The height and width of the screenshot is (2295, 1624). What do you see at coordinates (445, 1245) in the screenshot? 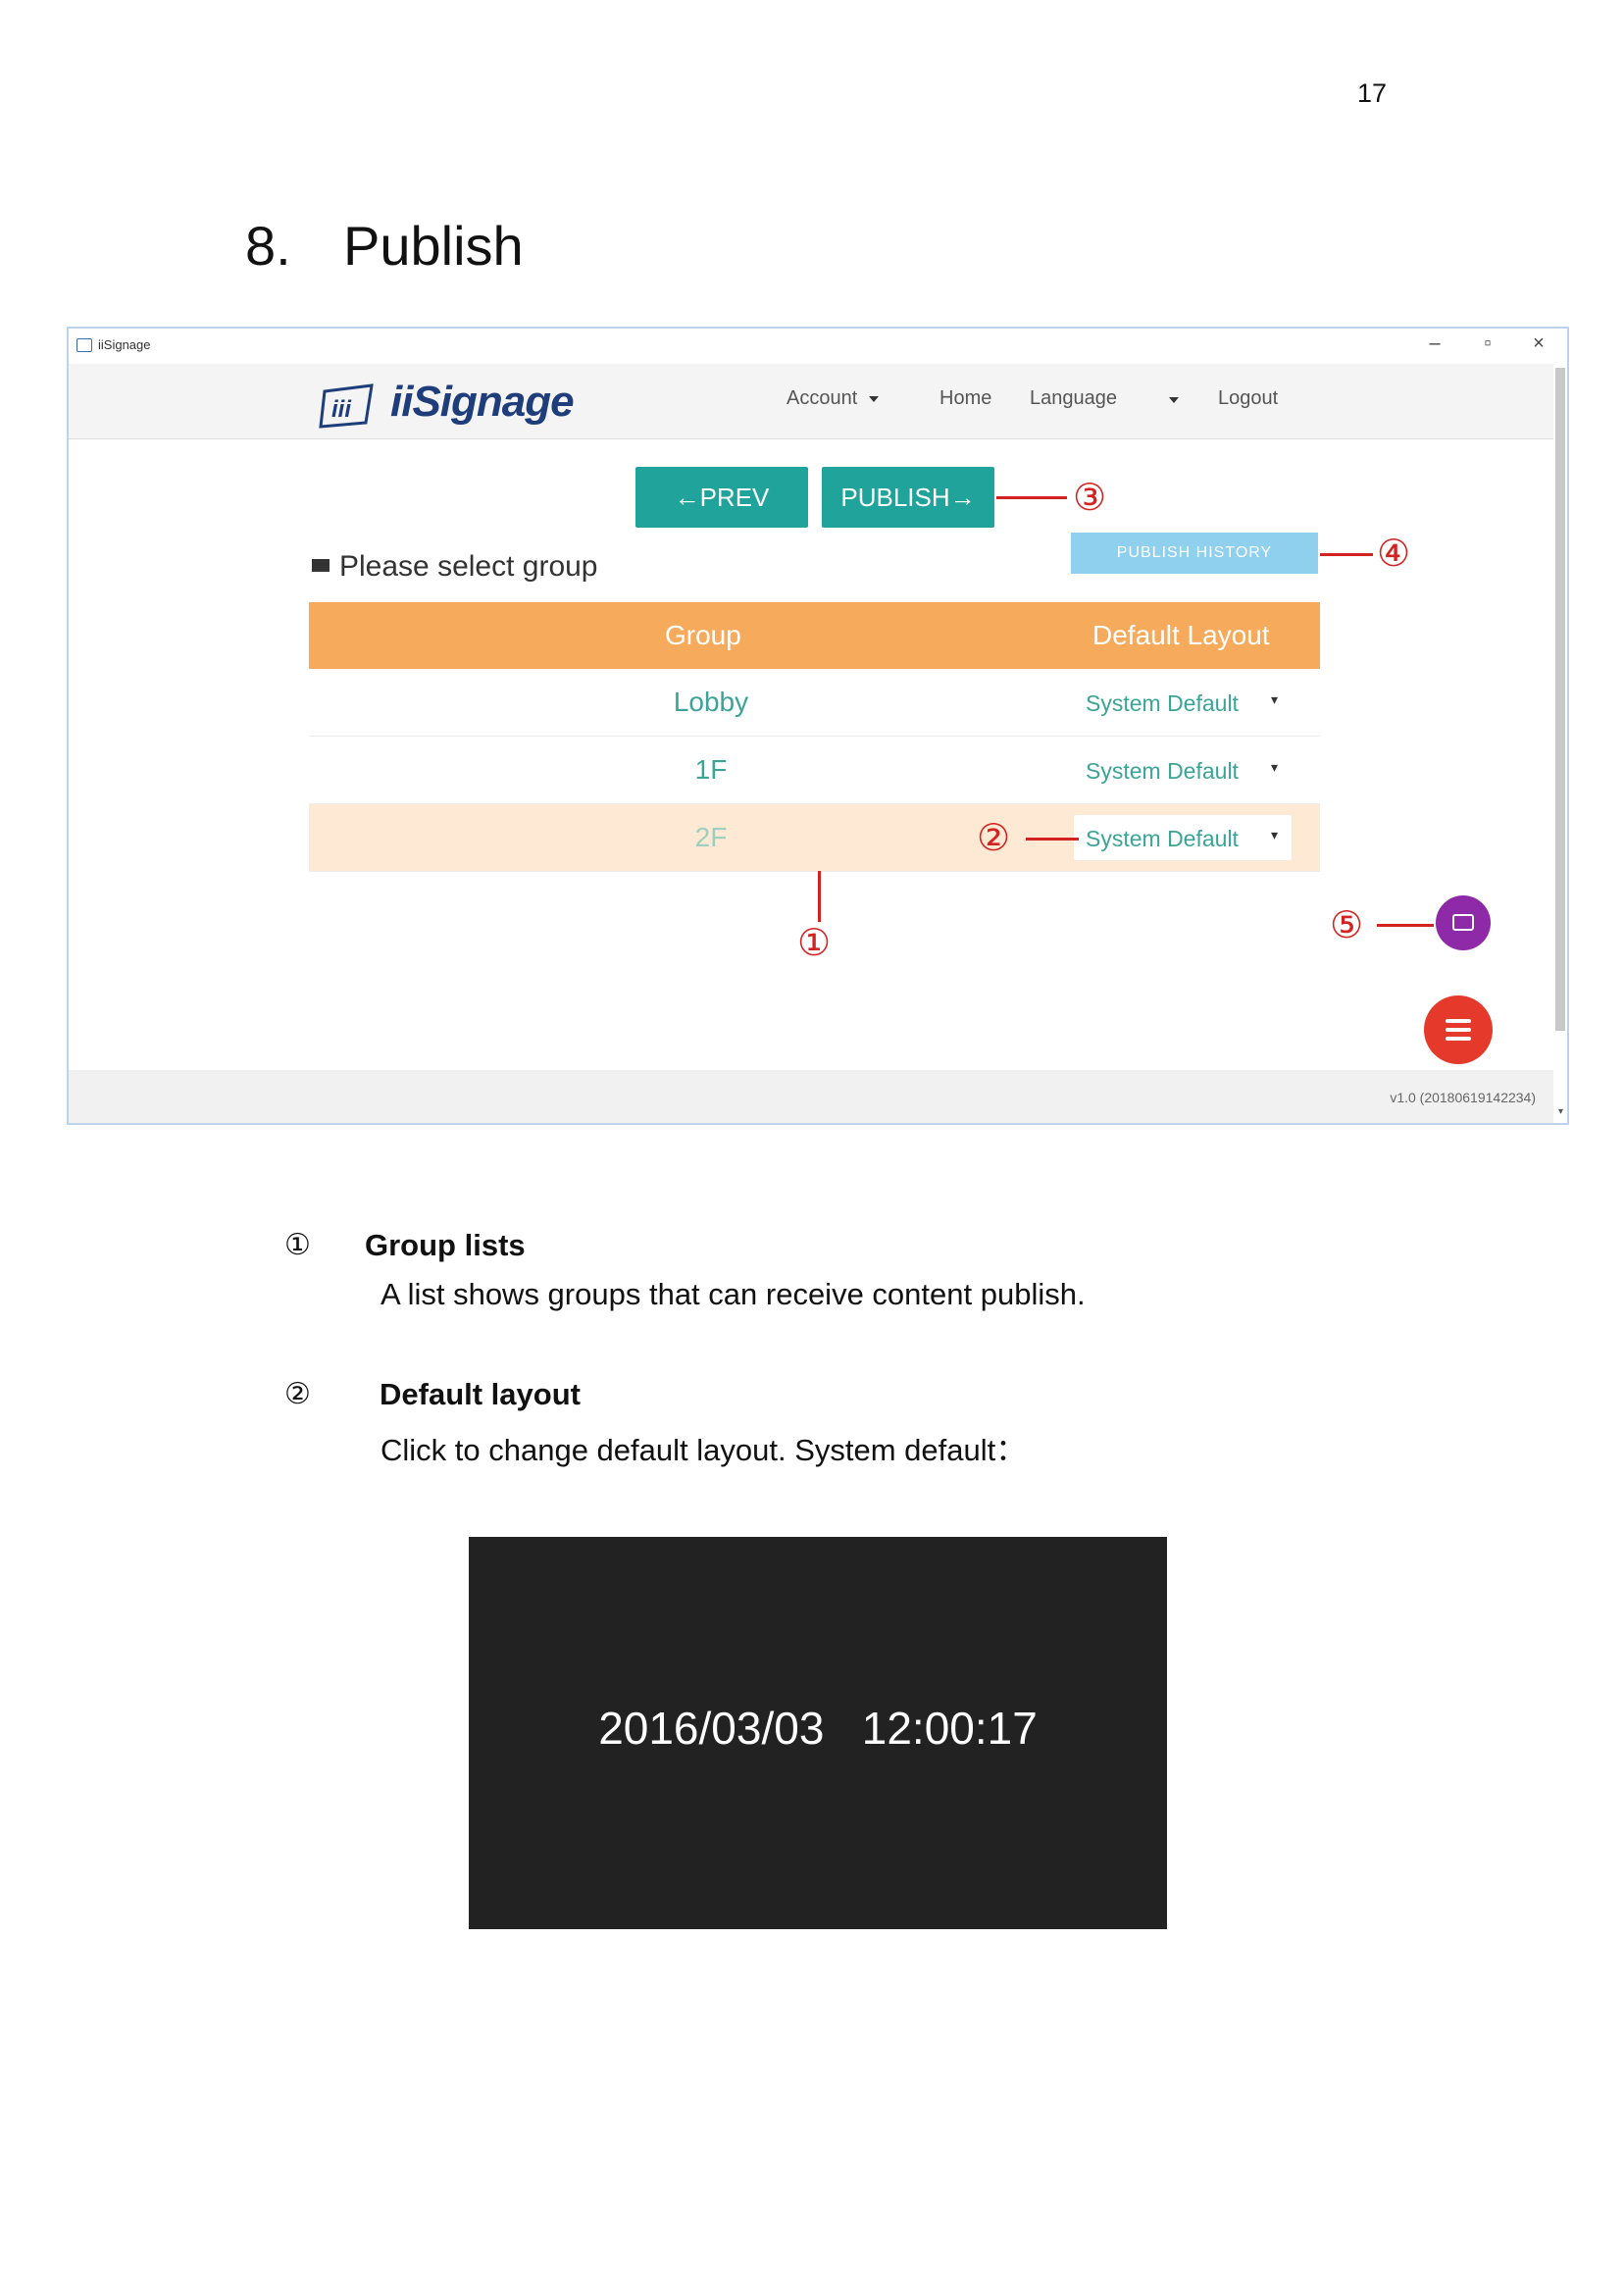
I see `explanation-1-title: Group lists` at bounding box center [445, 1245].